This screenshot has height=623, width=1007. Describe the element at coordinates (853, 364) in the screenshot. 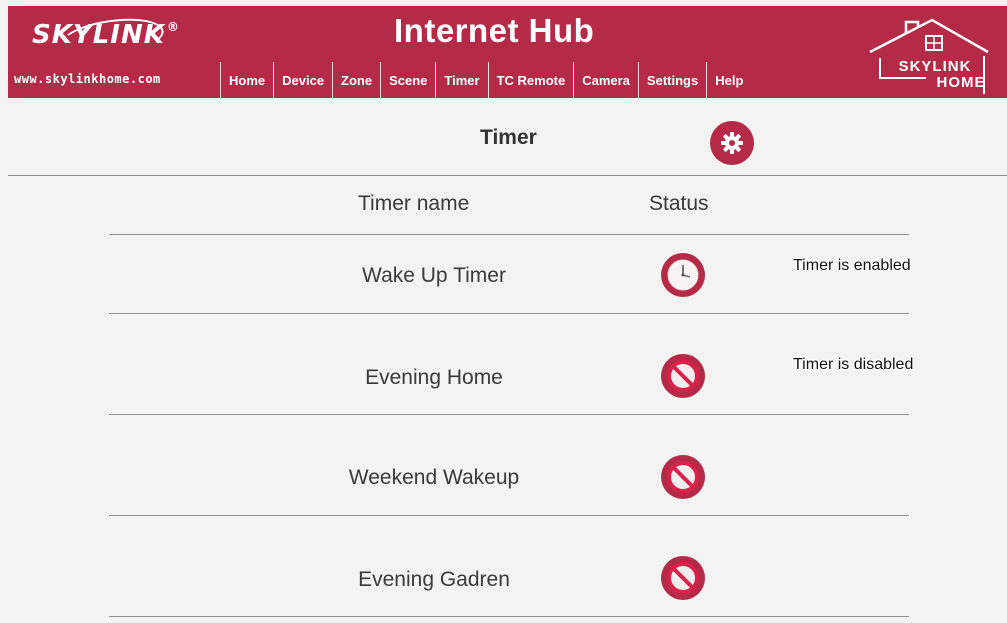

I see `disabled-annotation: Timer is disabled` at that location.